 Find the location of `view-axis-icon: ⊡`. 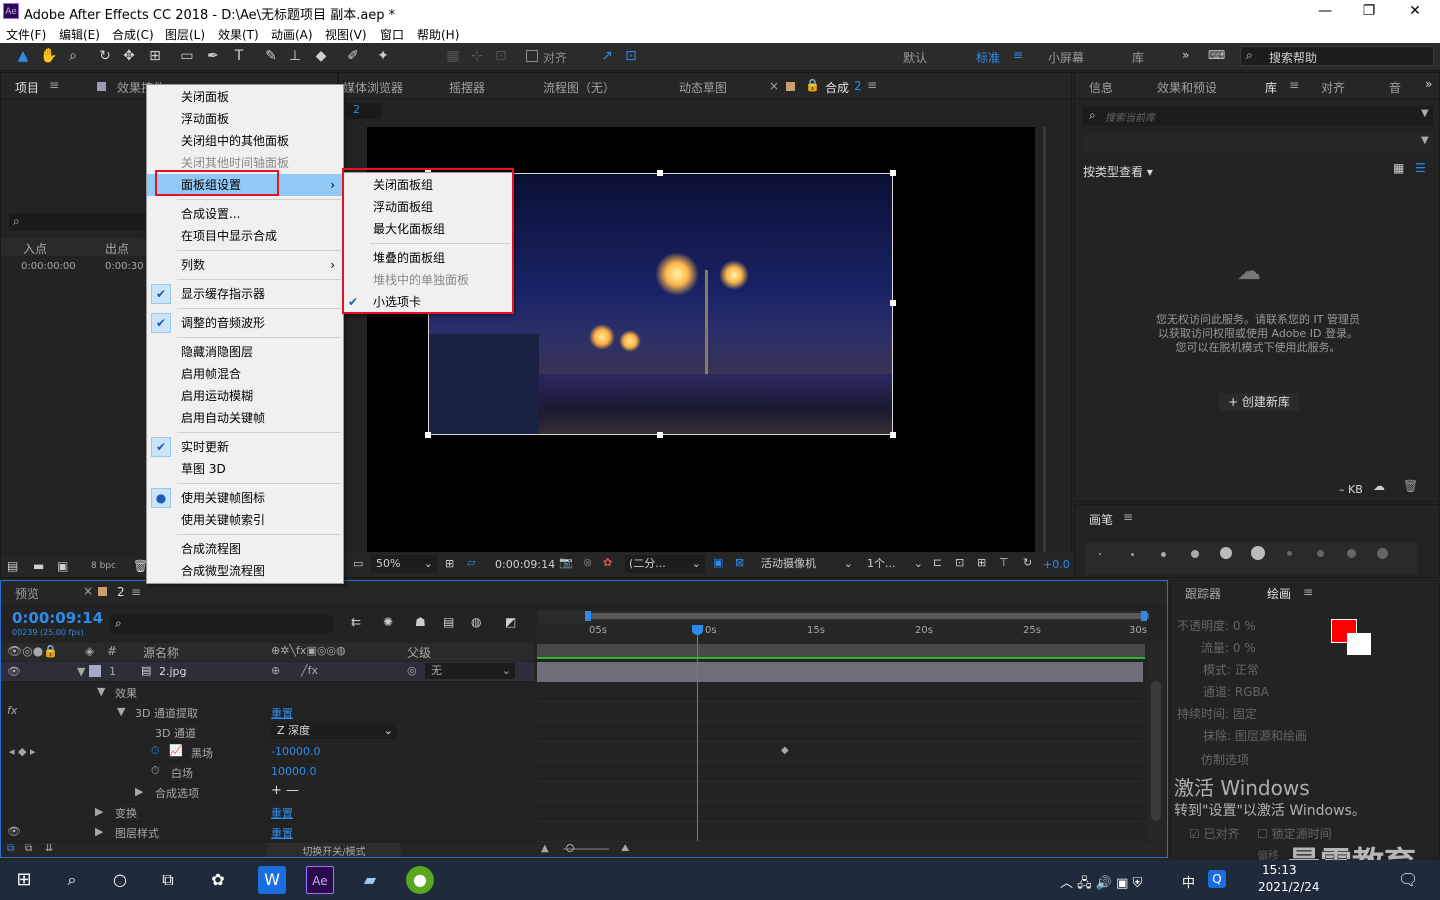

view-axis-icon: ⊡ is located at coordinates (501, 56).